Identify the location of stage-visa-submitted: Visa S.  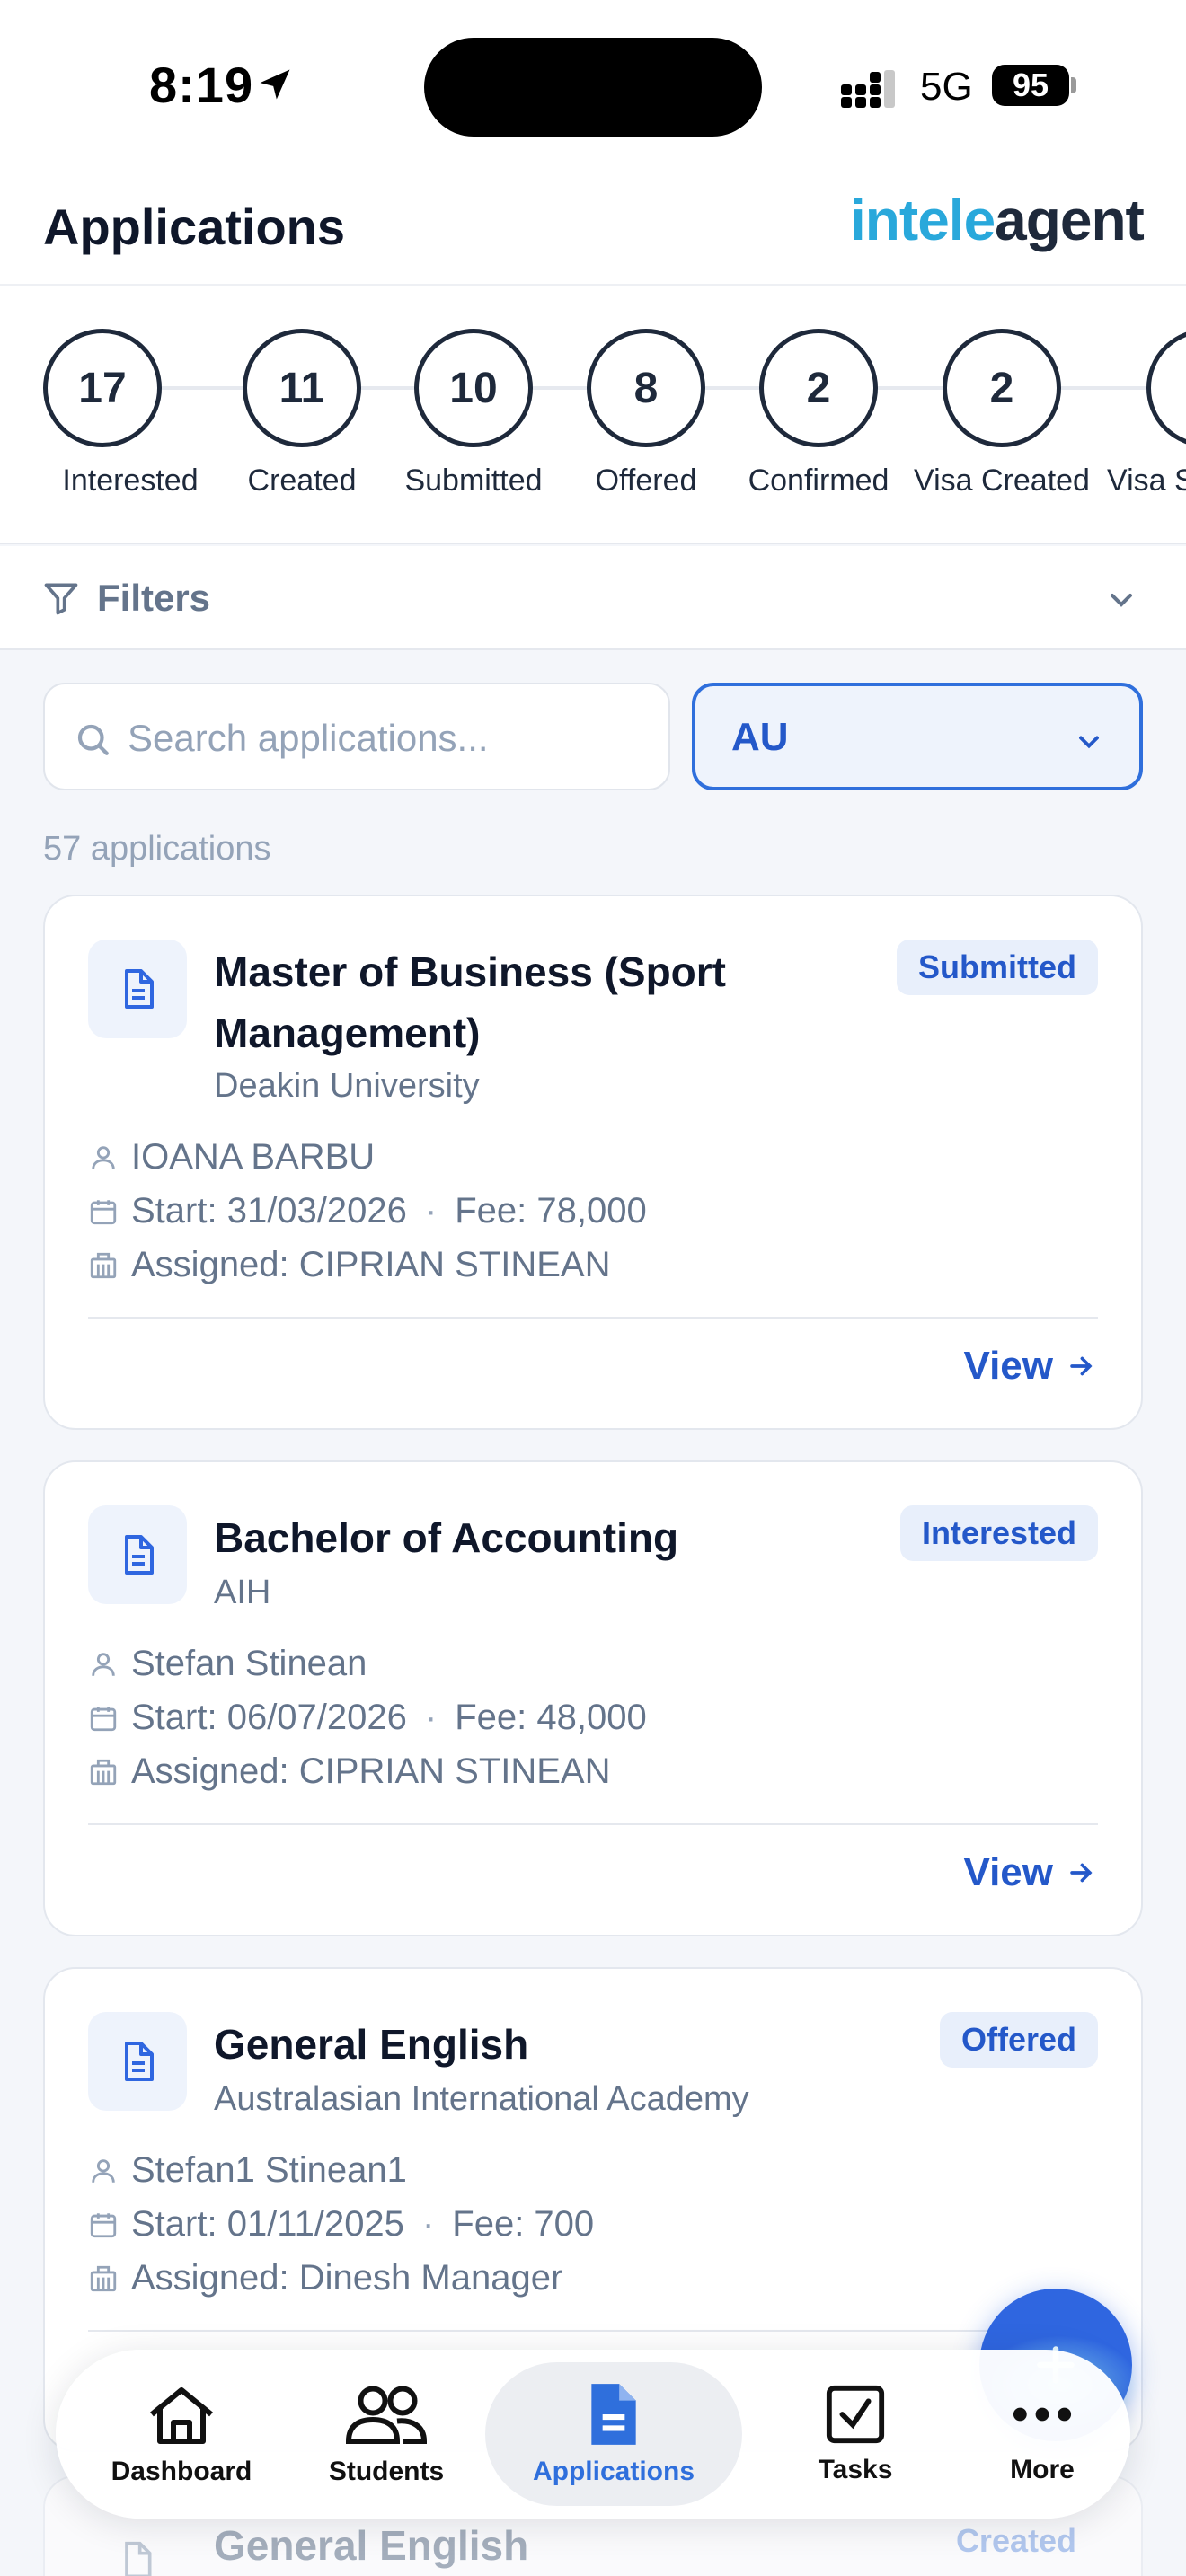
(1144, 413).